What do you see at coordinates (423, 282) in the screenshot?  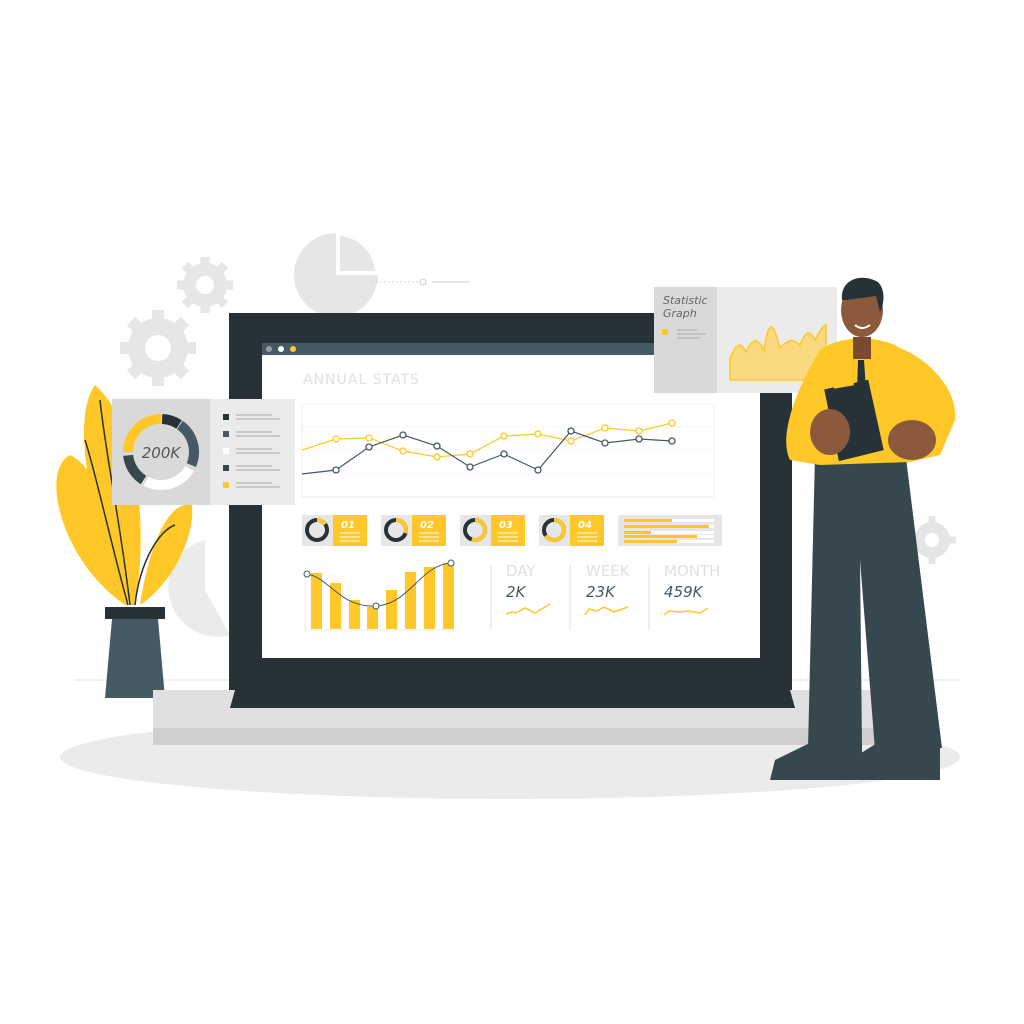 I see `connector-node` at bounding box center [423, 282].